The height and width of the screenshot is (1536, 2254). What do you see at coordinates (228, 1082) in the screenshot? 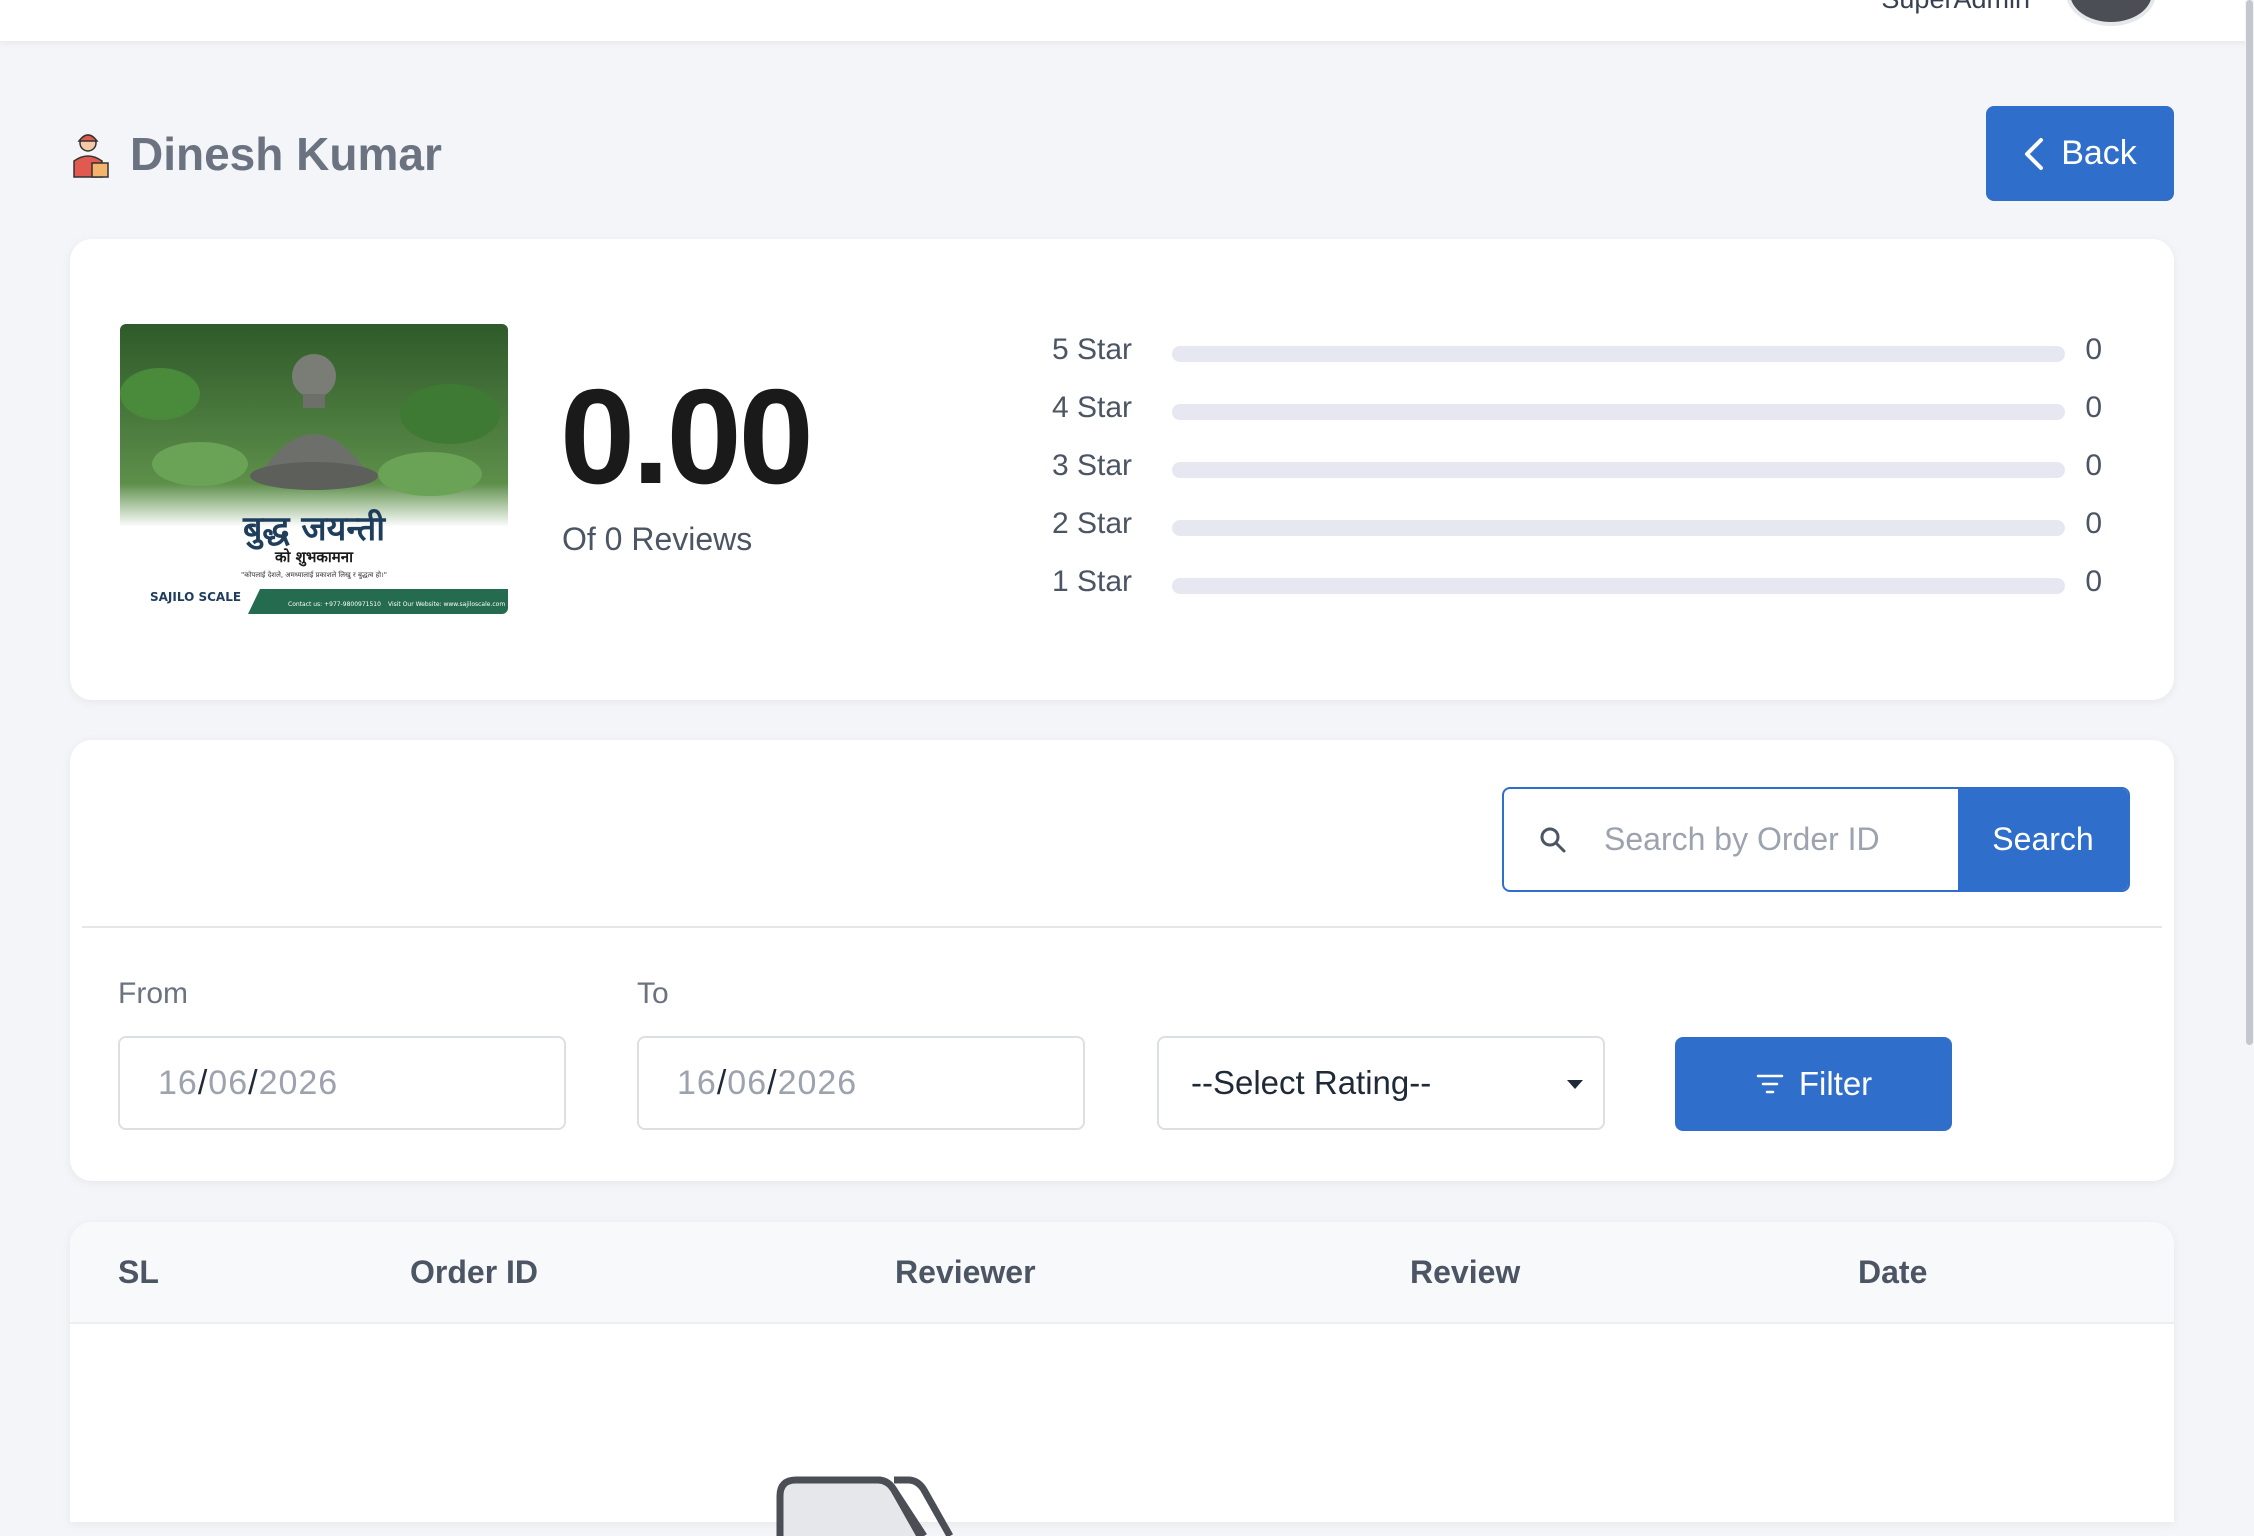
I see `from-month: 06` at bounding box center [228, 1082].